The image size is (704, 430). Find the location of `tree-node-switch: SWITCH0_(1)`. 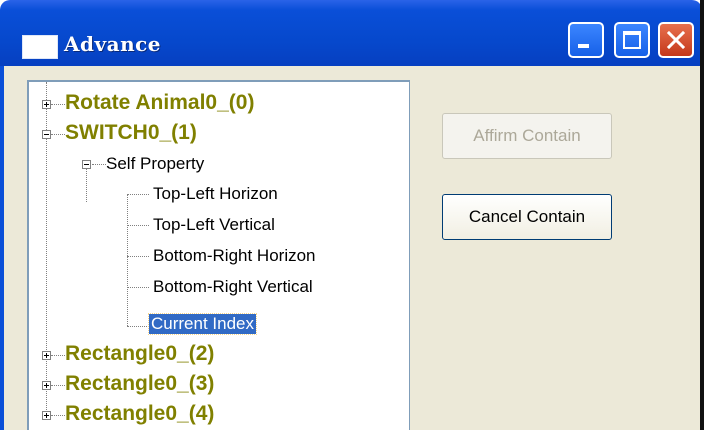

tree-node-switch: SWITCH0_(1) is located at coordinates (131, 133).